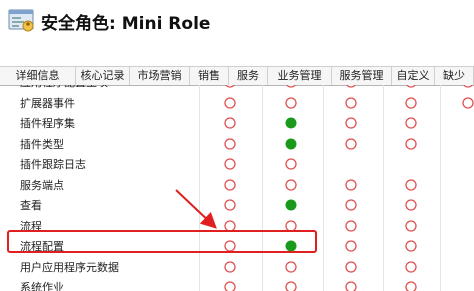 The width and height of the screenshot is (474, 291). Describe the element at coordinates (42, 185) in the screenshot. I see `privilege-row-label: 服务端点` at that location.